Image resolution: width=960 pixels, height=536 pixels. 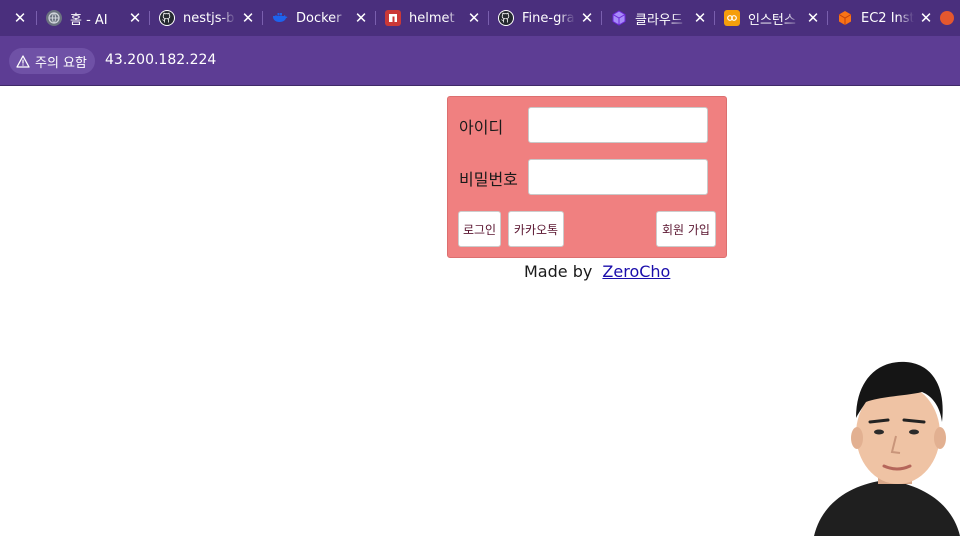 I want to click on tab-title: Docker, so click(x=319, y=18).